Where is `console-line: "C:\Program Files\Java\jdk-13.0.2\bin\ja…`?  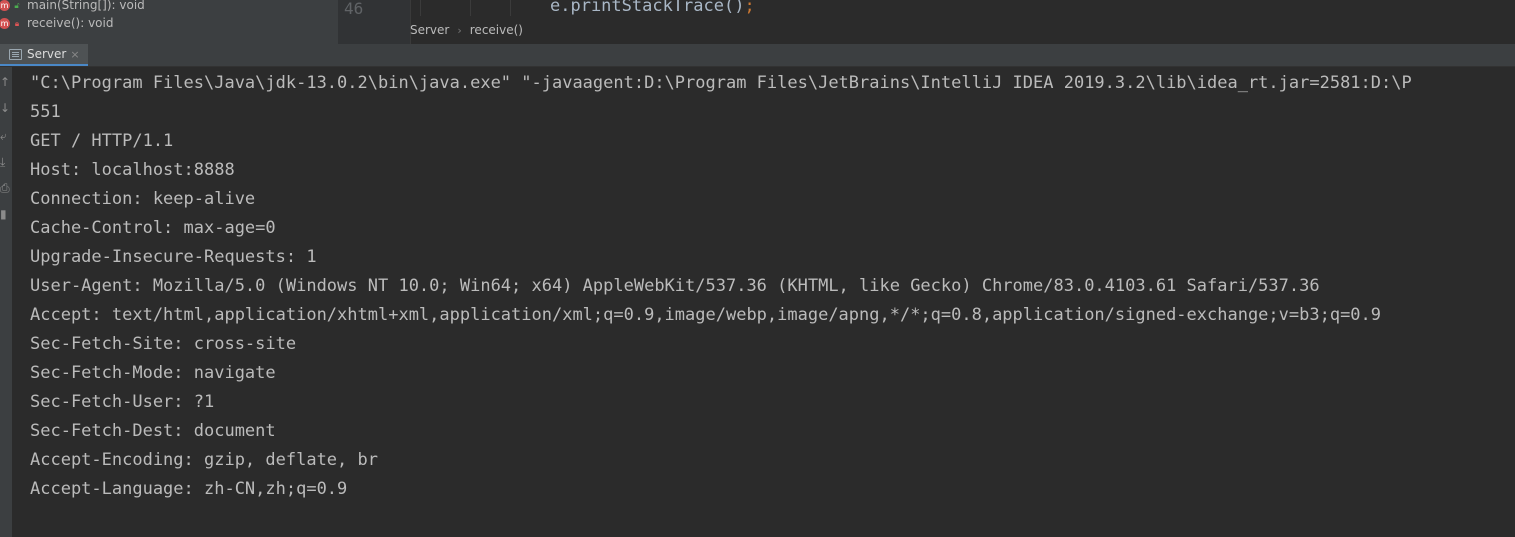
console-line: "C:\Program Files\Java\jdk-13.0.2\bin\ja… is located at coordinates (721, 83).